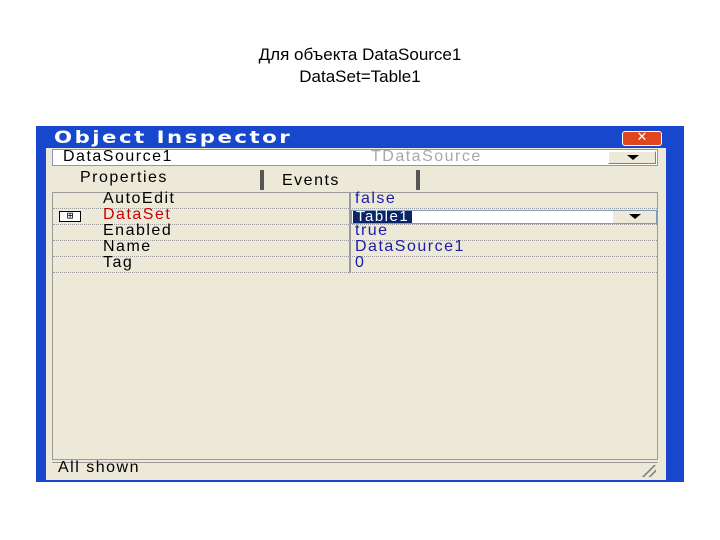  Describe the element at coordinates (344, 180) in the screenshot. I see `tab-events: Events` at that location.